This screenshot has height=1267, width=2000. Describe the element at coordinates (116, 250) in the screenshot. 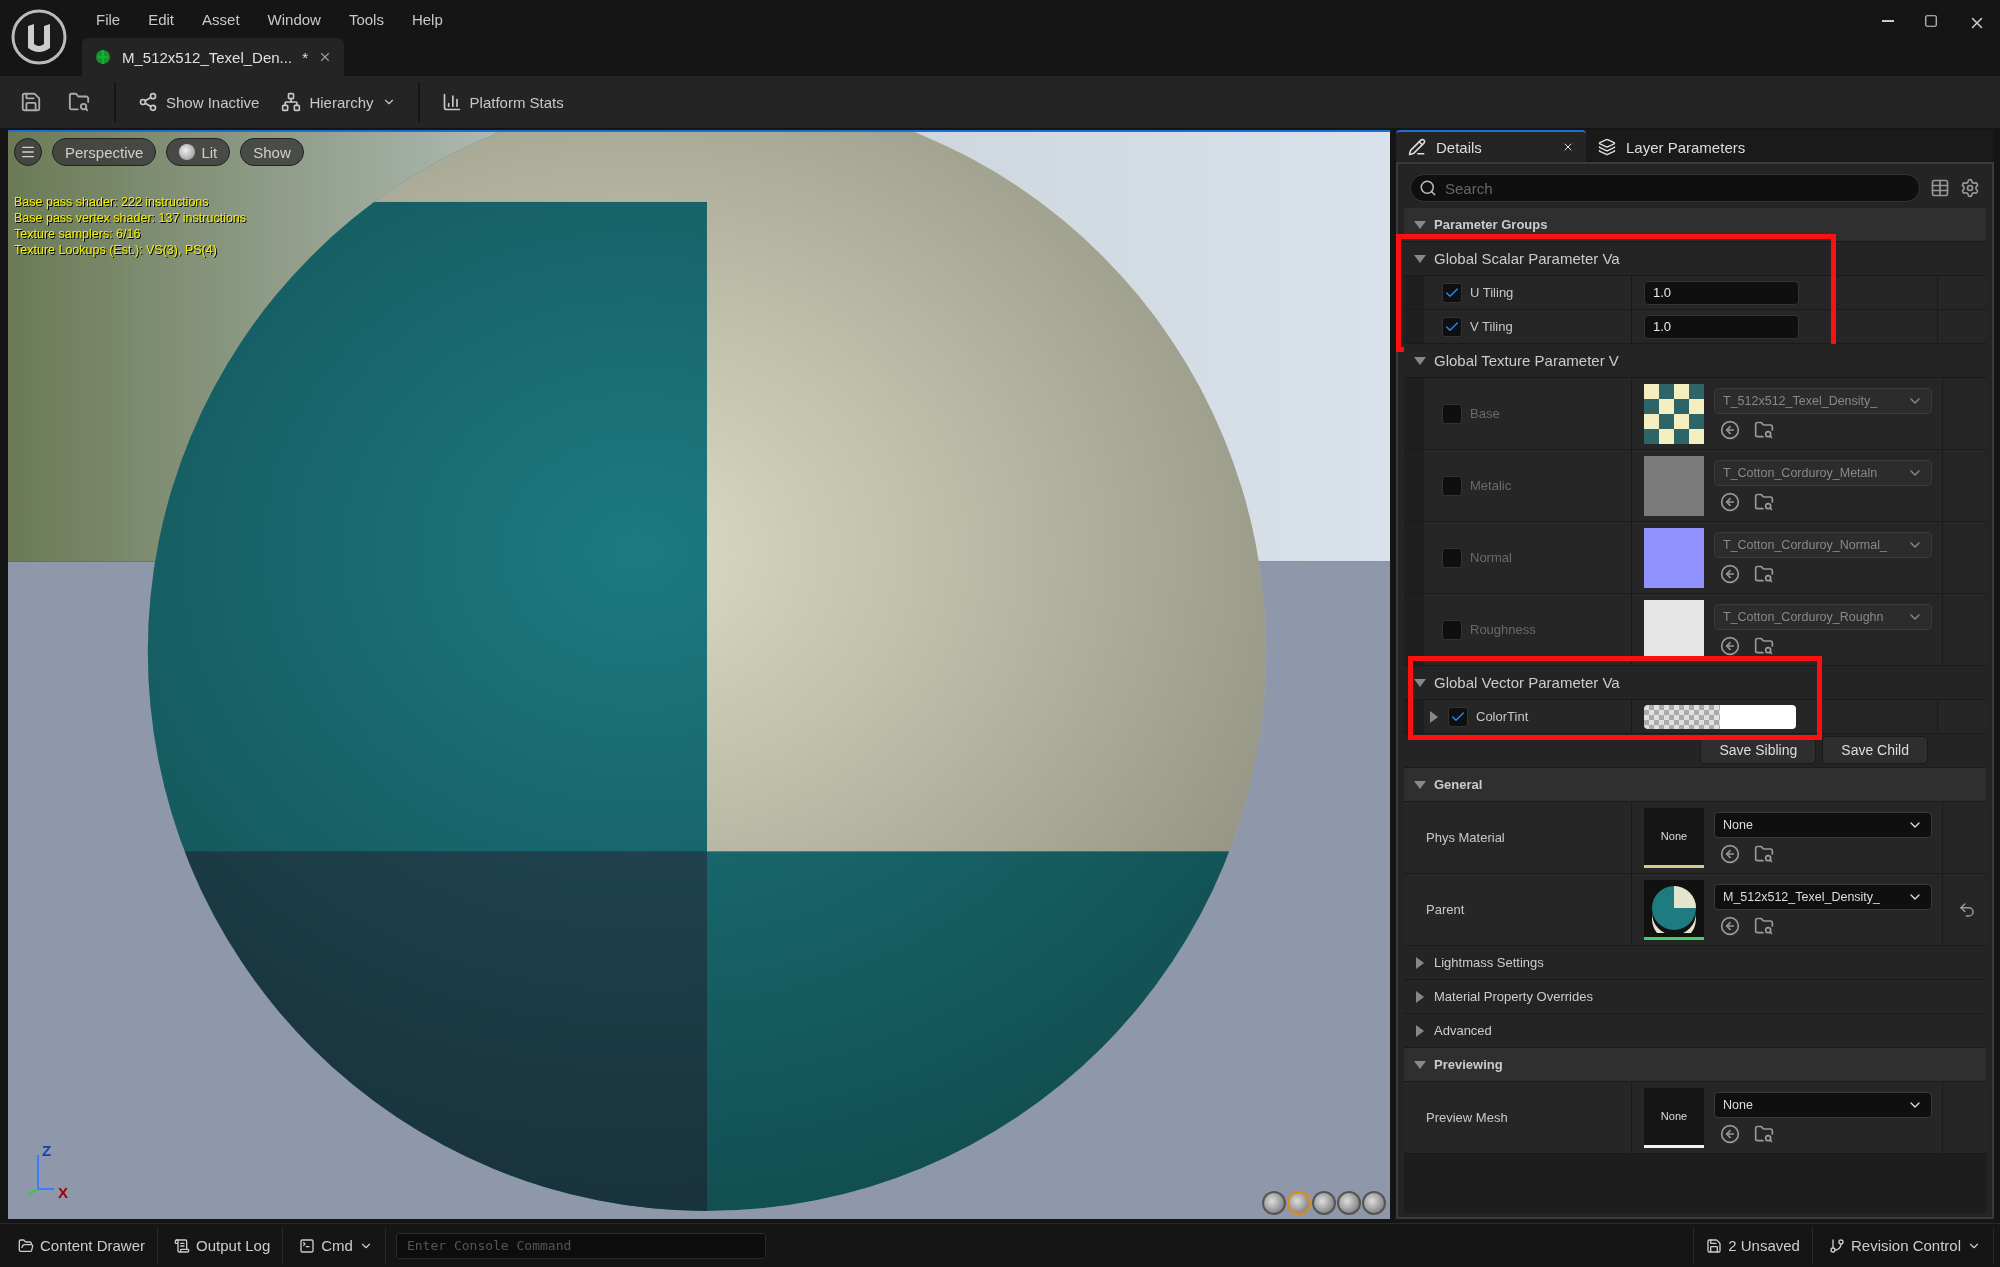

I see `shader-stats-text: Texture Lookups (Est.): VS(3), PS(4)` at that location.